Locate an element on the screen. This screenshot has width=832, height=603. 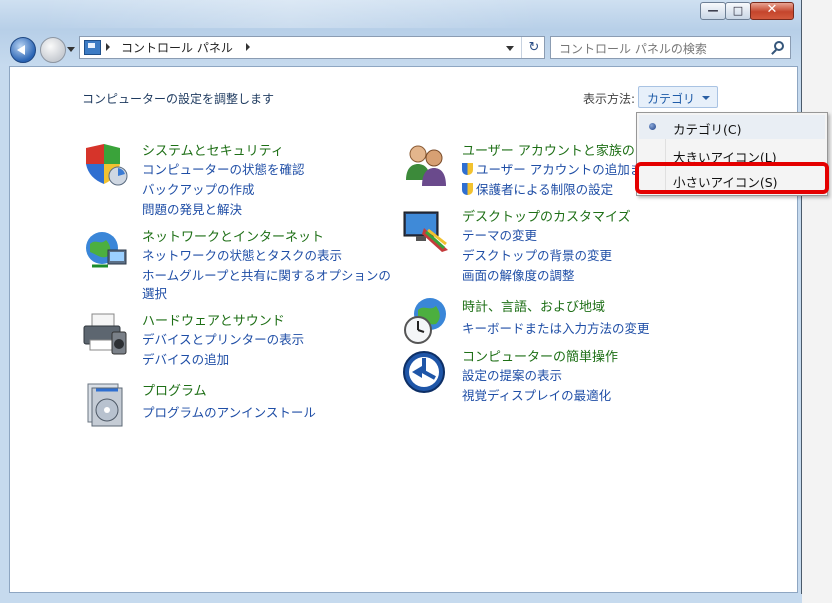
category-title: ハードウェアとサウンド is located at coordinates (213, 319).